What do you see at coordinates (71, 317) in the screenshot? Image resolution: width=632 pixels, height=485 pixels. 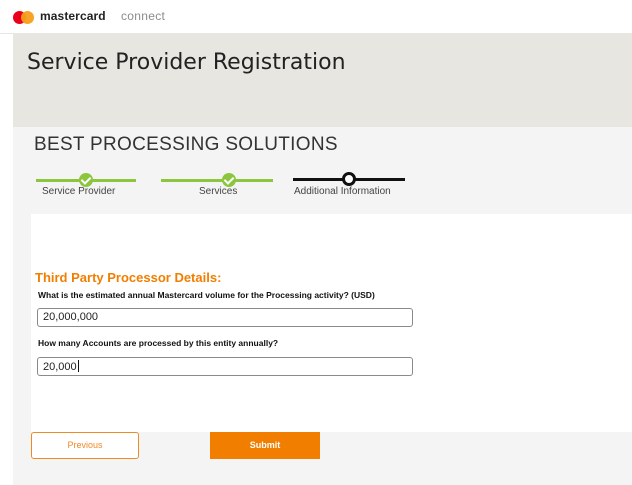 I see `annual-volume-value: 20,000,000` at bounding box center [71, 317].